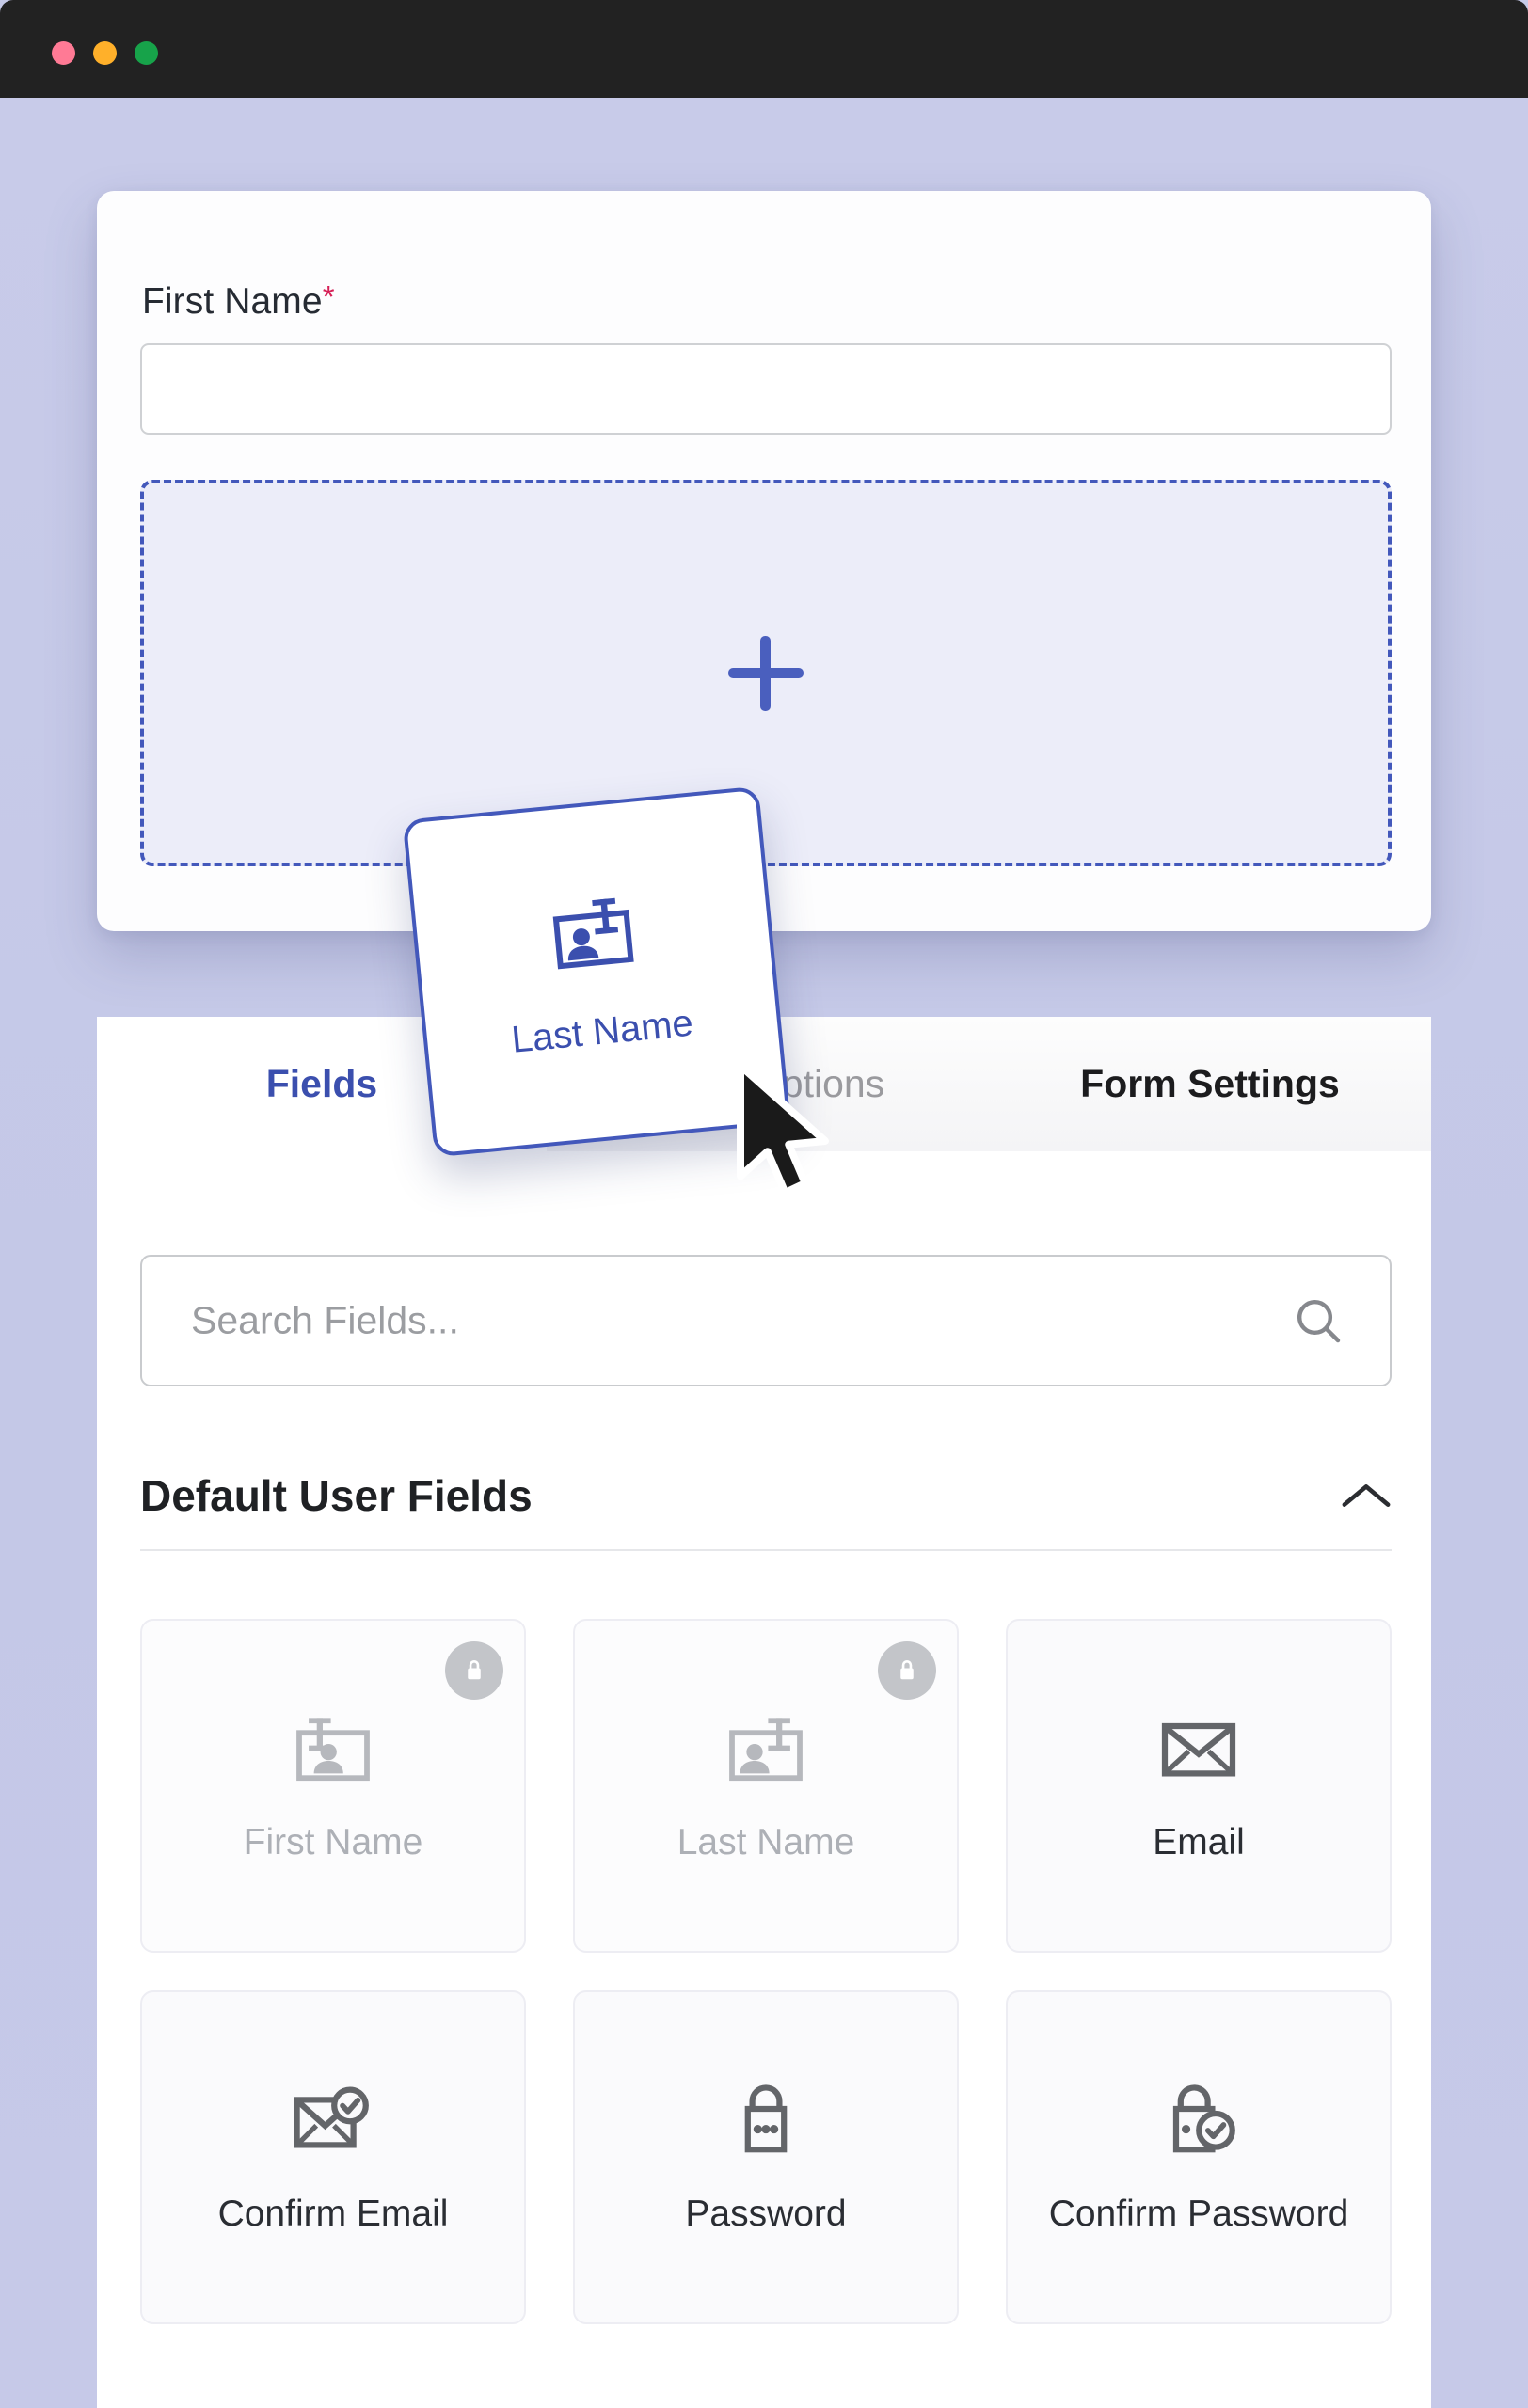 This screenshot has width=1528, height=2408. I want to click on field-tile-label: Confirm Password, so click(1198, 2214).